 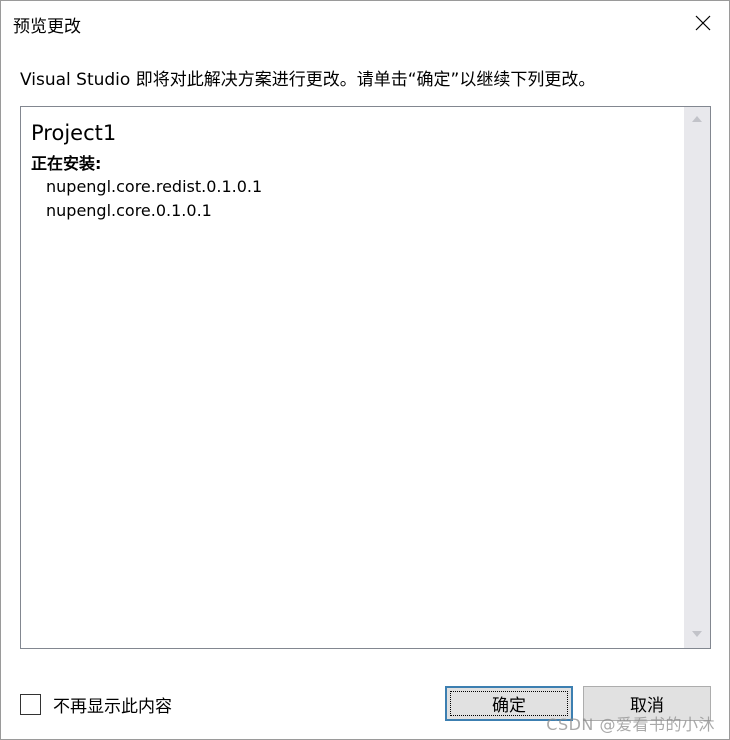 What do you see at coordinates (630, 724) in the screenshot?
I see `watermark: CSDN @爱看书的小沐` at bounding box center [630, 724].